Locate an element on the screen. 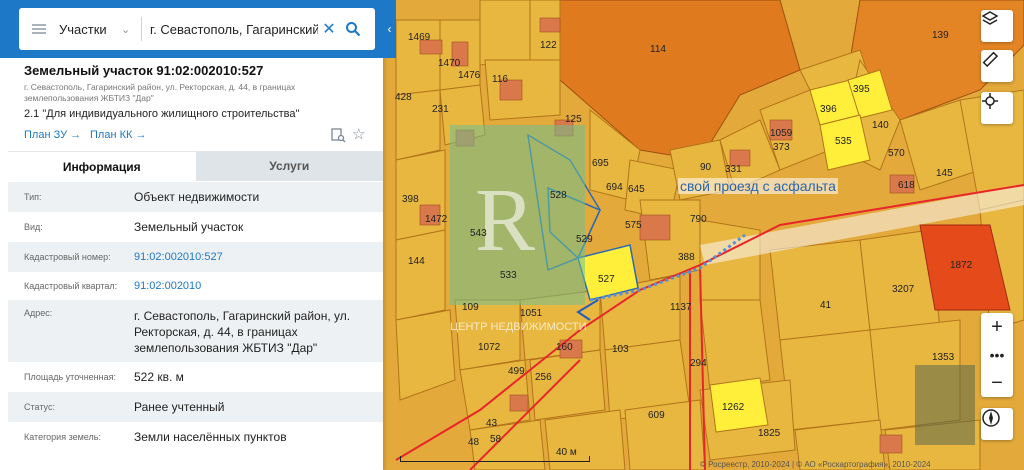 Image resolution: width=1024 pixels, height=470 pixels. svg-text: 103 is located at coordinates (620, 349).